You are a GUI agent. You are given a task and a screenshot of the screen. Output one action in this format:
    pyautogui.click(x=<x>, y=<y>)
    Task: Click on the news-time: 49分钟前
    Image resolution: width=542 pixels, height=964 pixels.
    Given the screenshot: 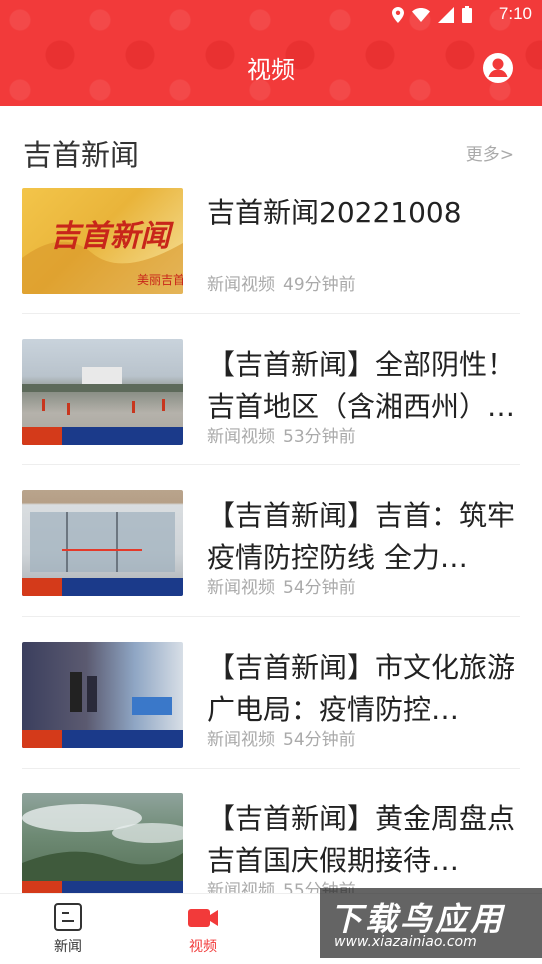 What is the action you would take?
    pyautogui.click(x=319, y=285)
    